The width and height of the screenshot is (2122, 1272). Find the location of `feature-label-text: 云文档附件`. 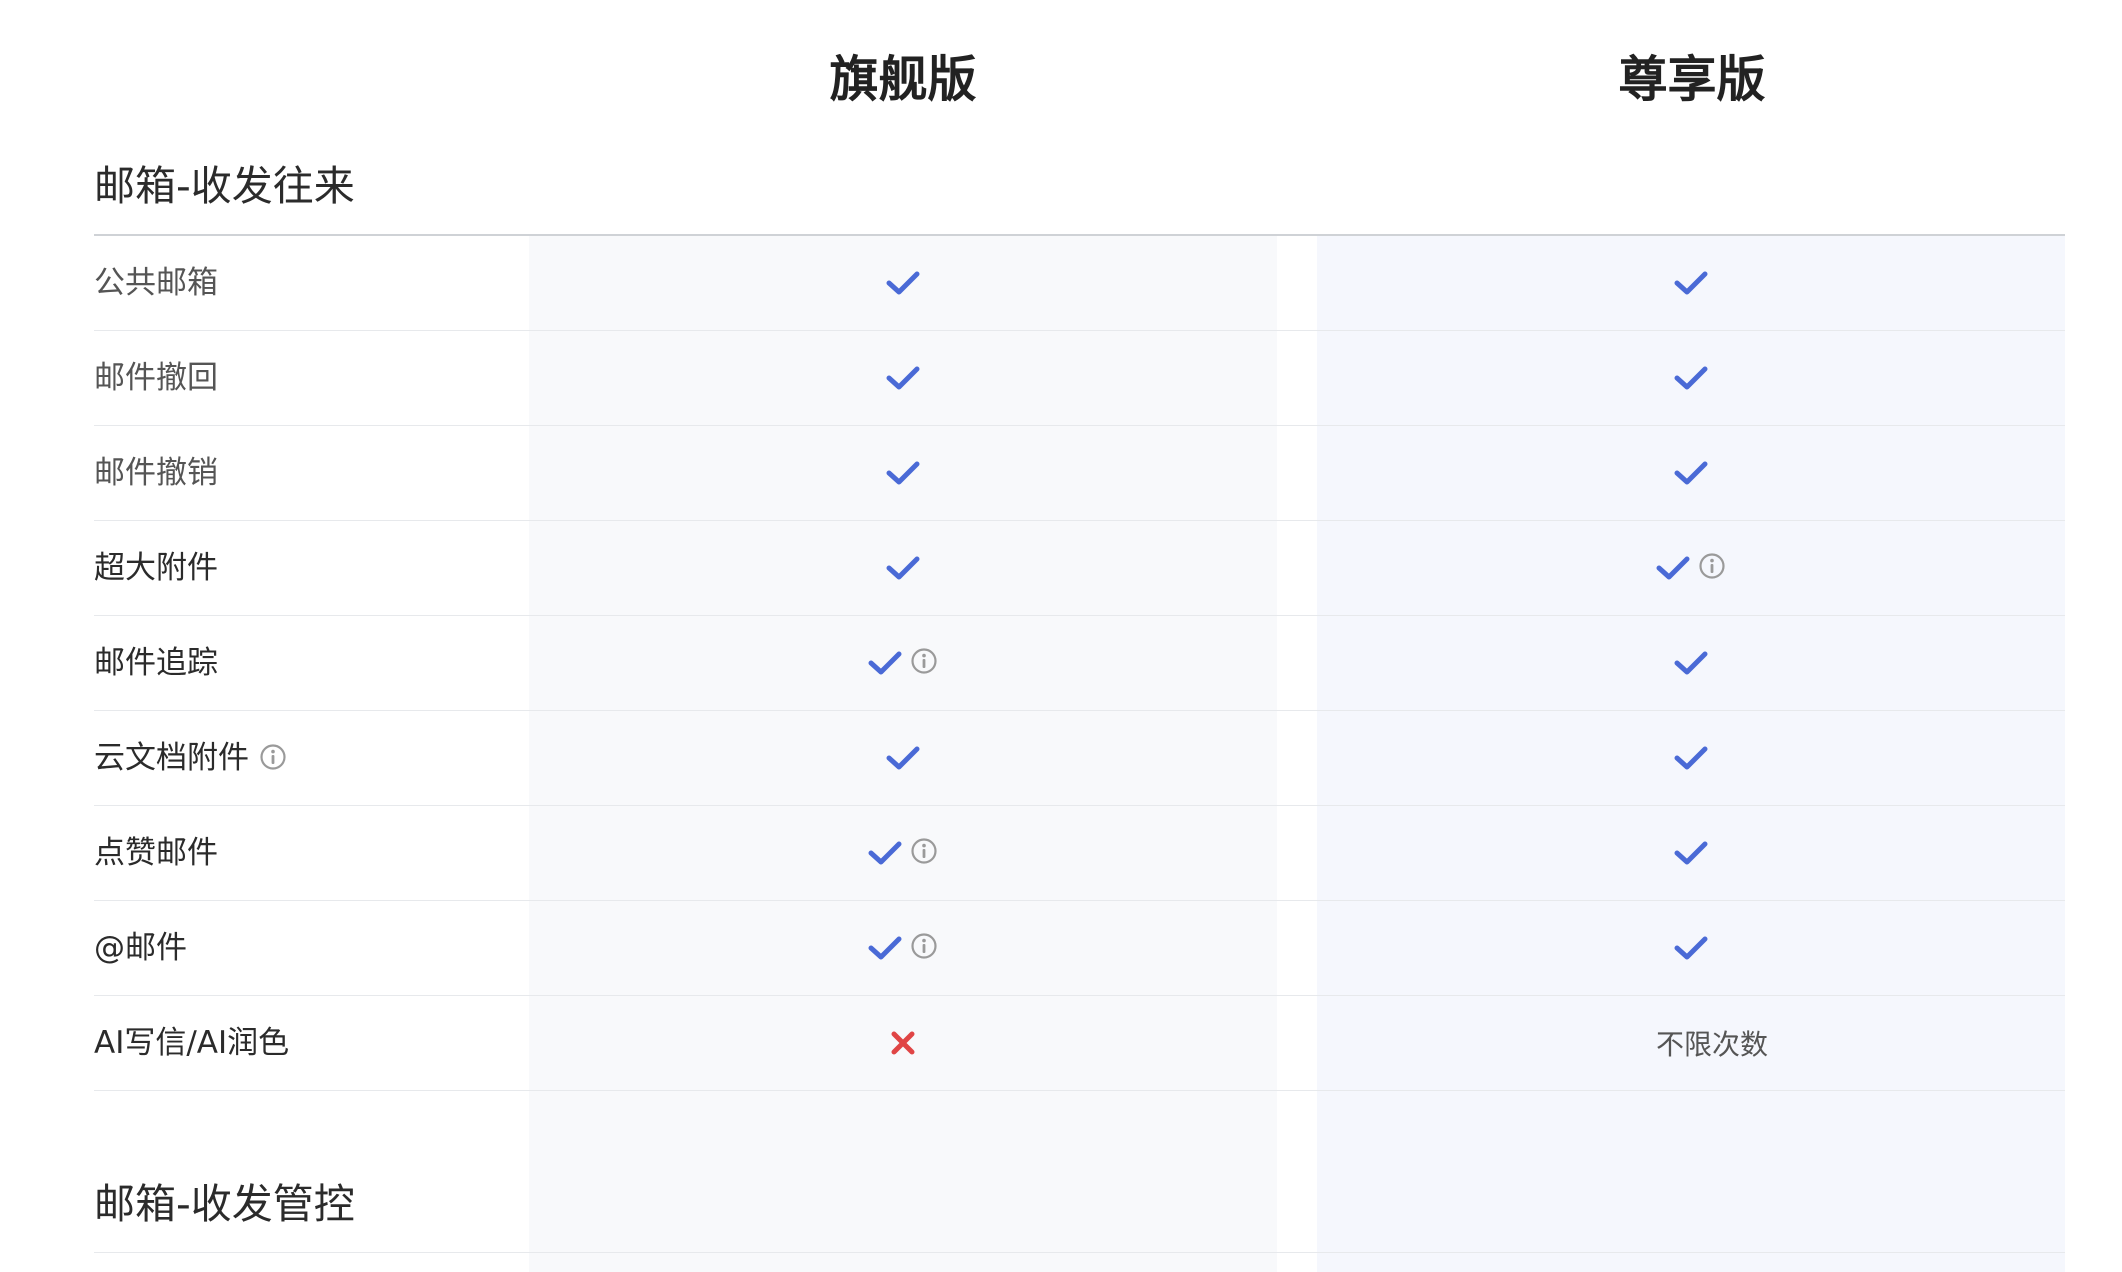

feature-label-text: 云文档附件 is located at coordinates (171, 758).